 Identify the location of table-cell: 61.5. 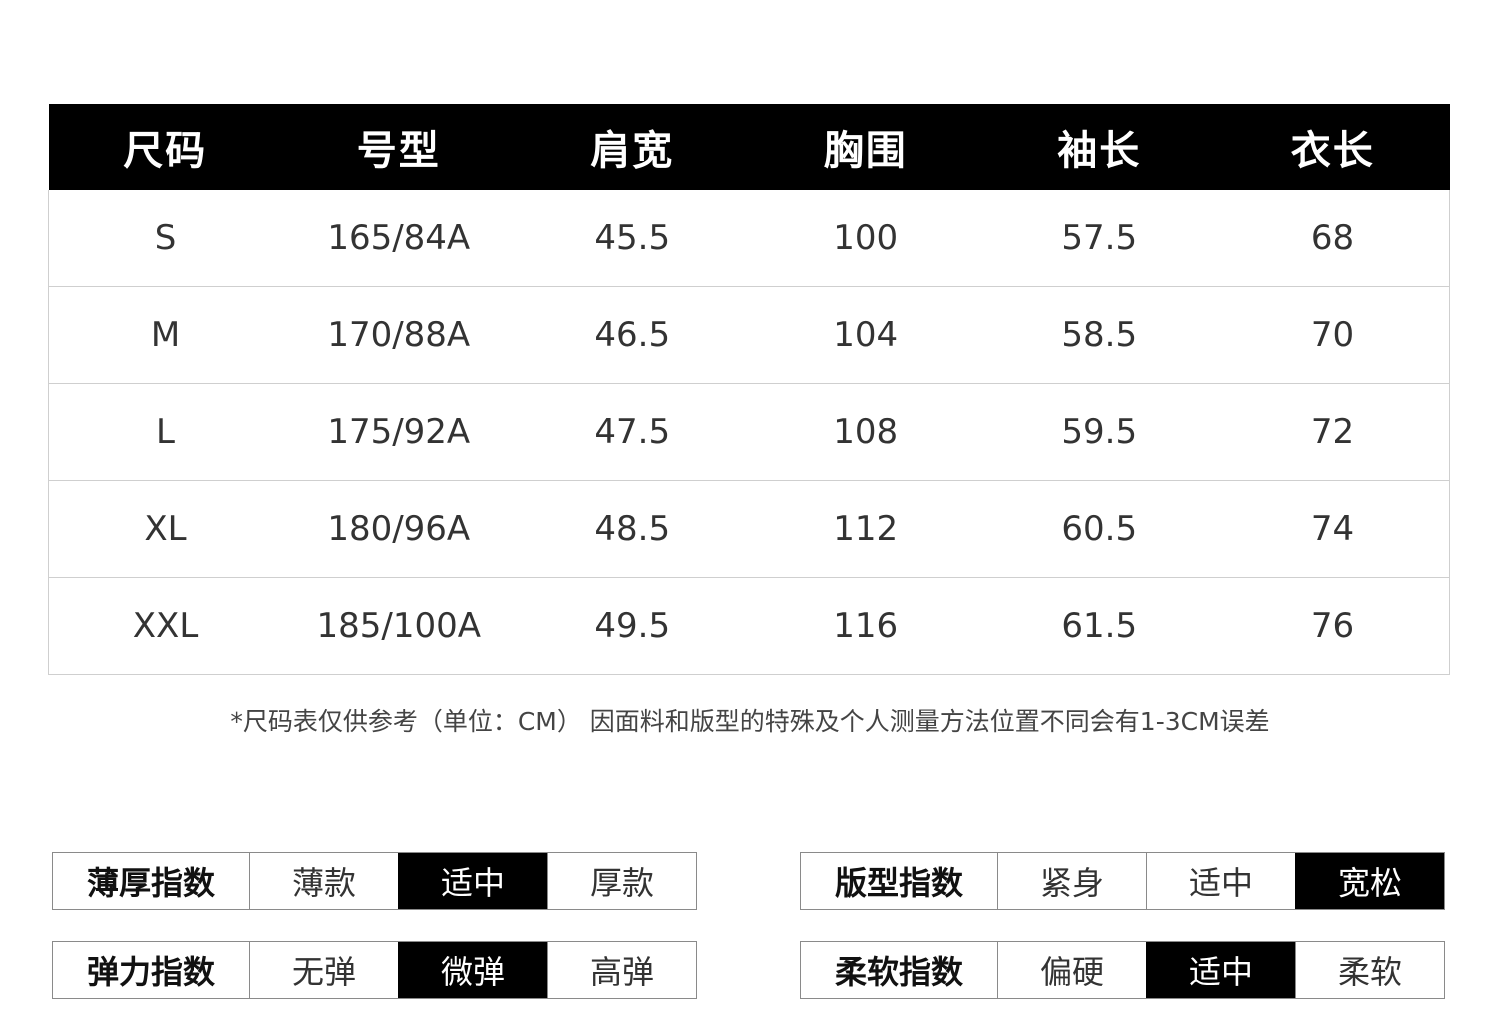
(1099, 626).